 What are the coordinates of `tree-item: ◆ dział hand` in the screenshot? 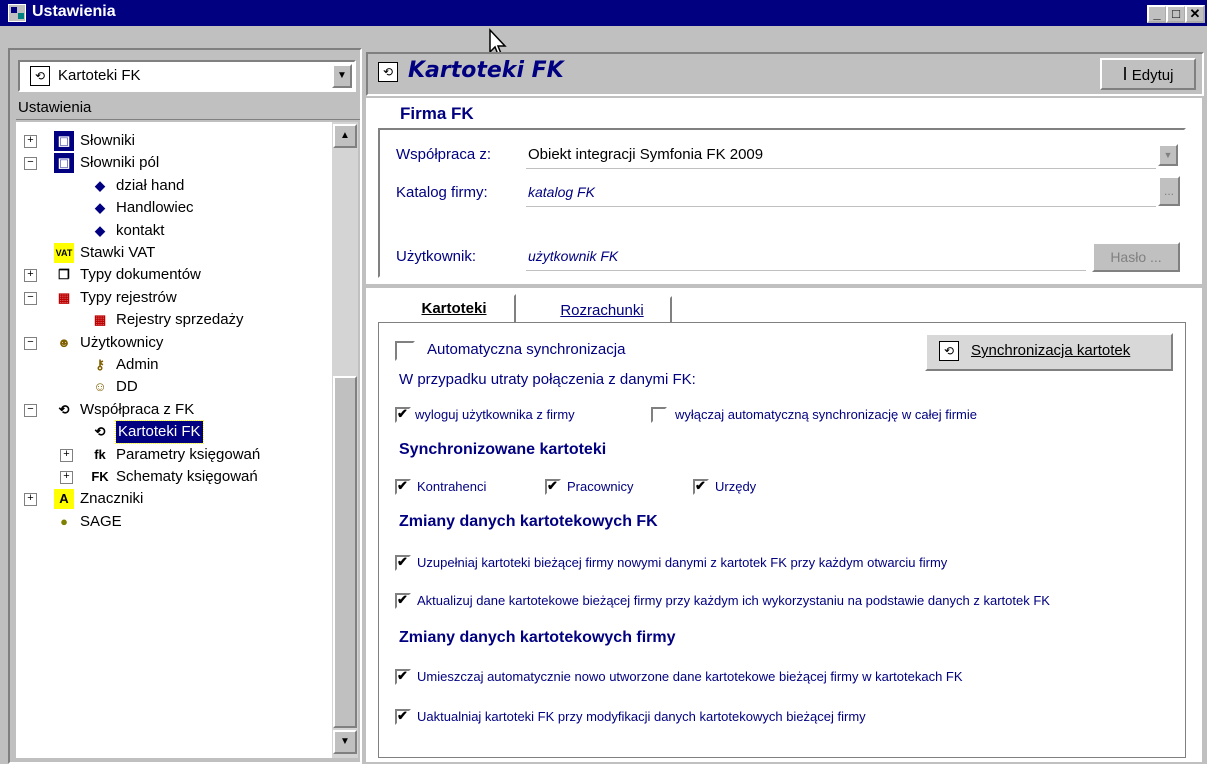 It's located at (171, 186).